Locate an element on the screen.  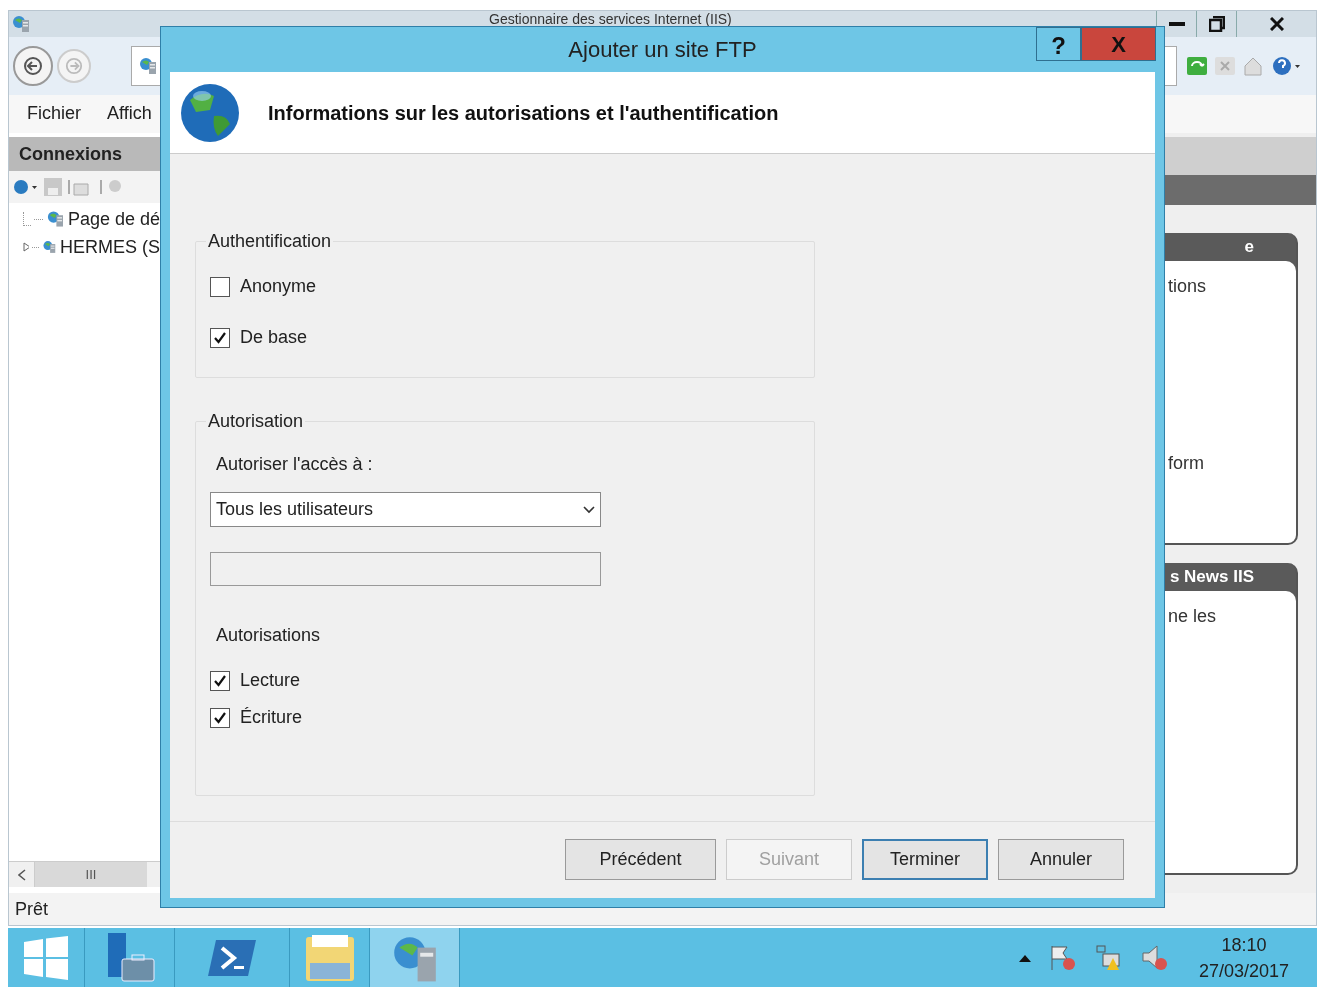
speaker-icon is located at coordinates (1154, 957).